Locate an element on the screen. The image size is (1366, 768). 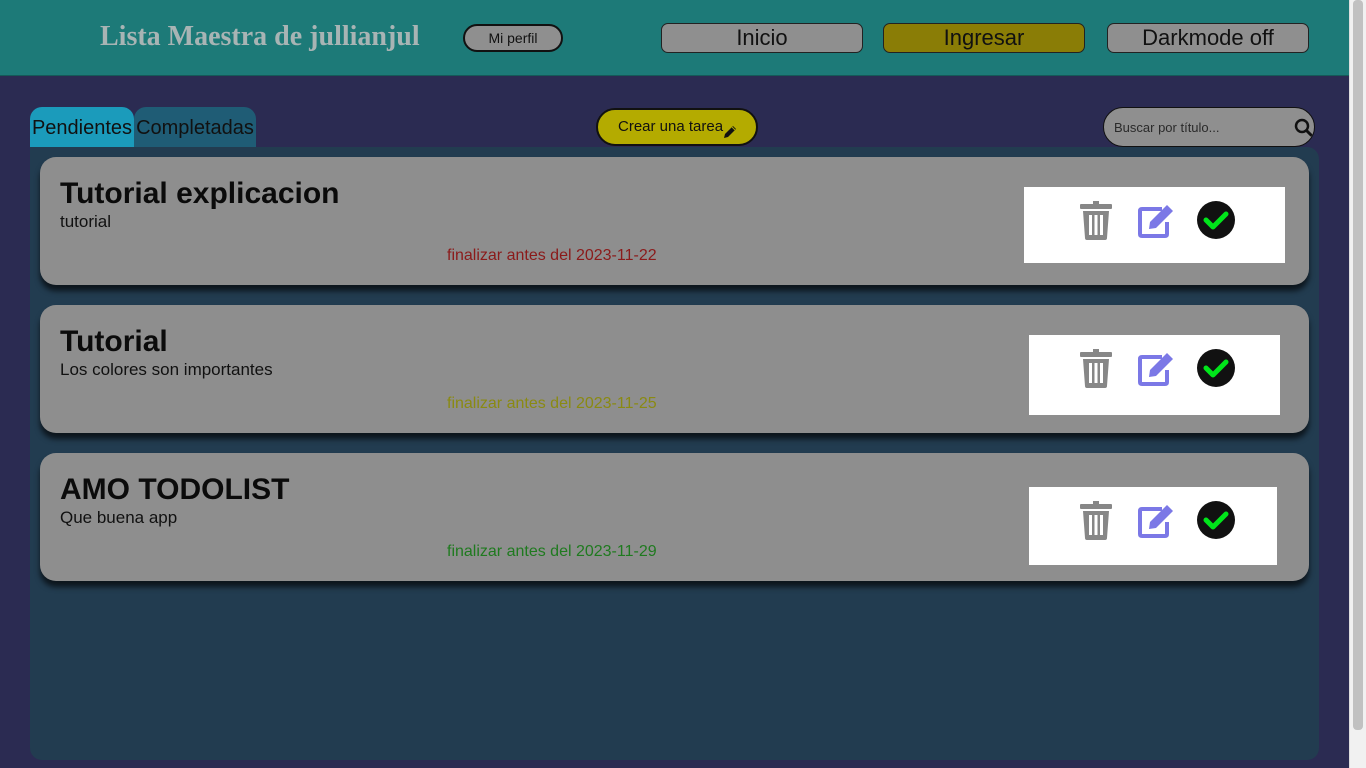
create-task-button: Crear una tarea is located at coordinates (677, 127).